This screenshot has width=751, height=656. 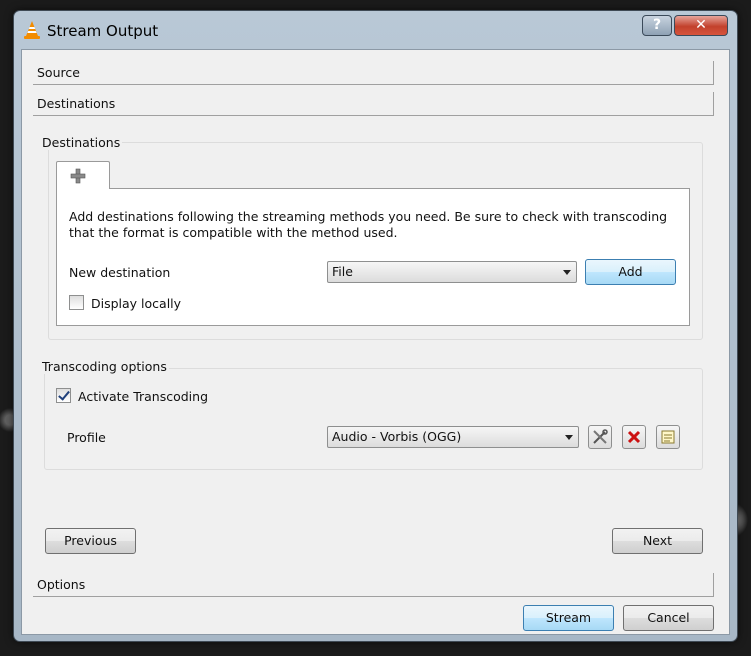 I want to click on destinations-group-title: Destinations, so click(x=81, y=142).